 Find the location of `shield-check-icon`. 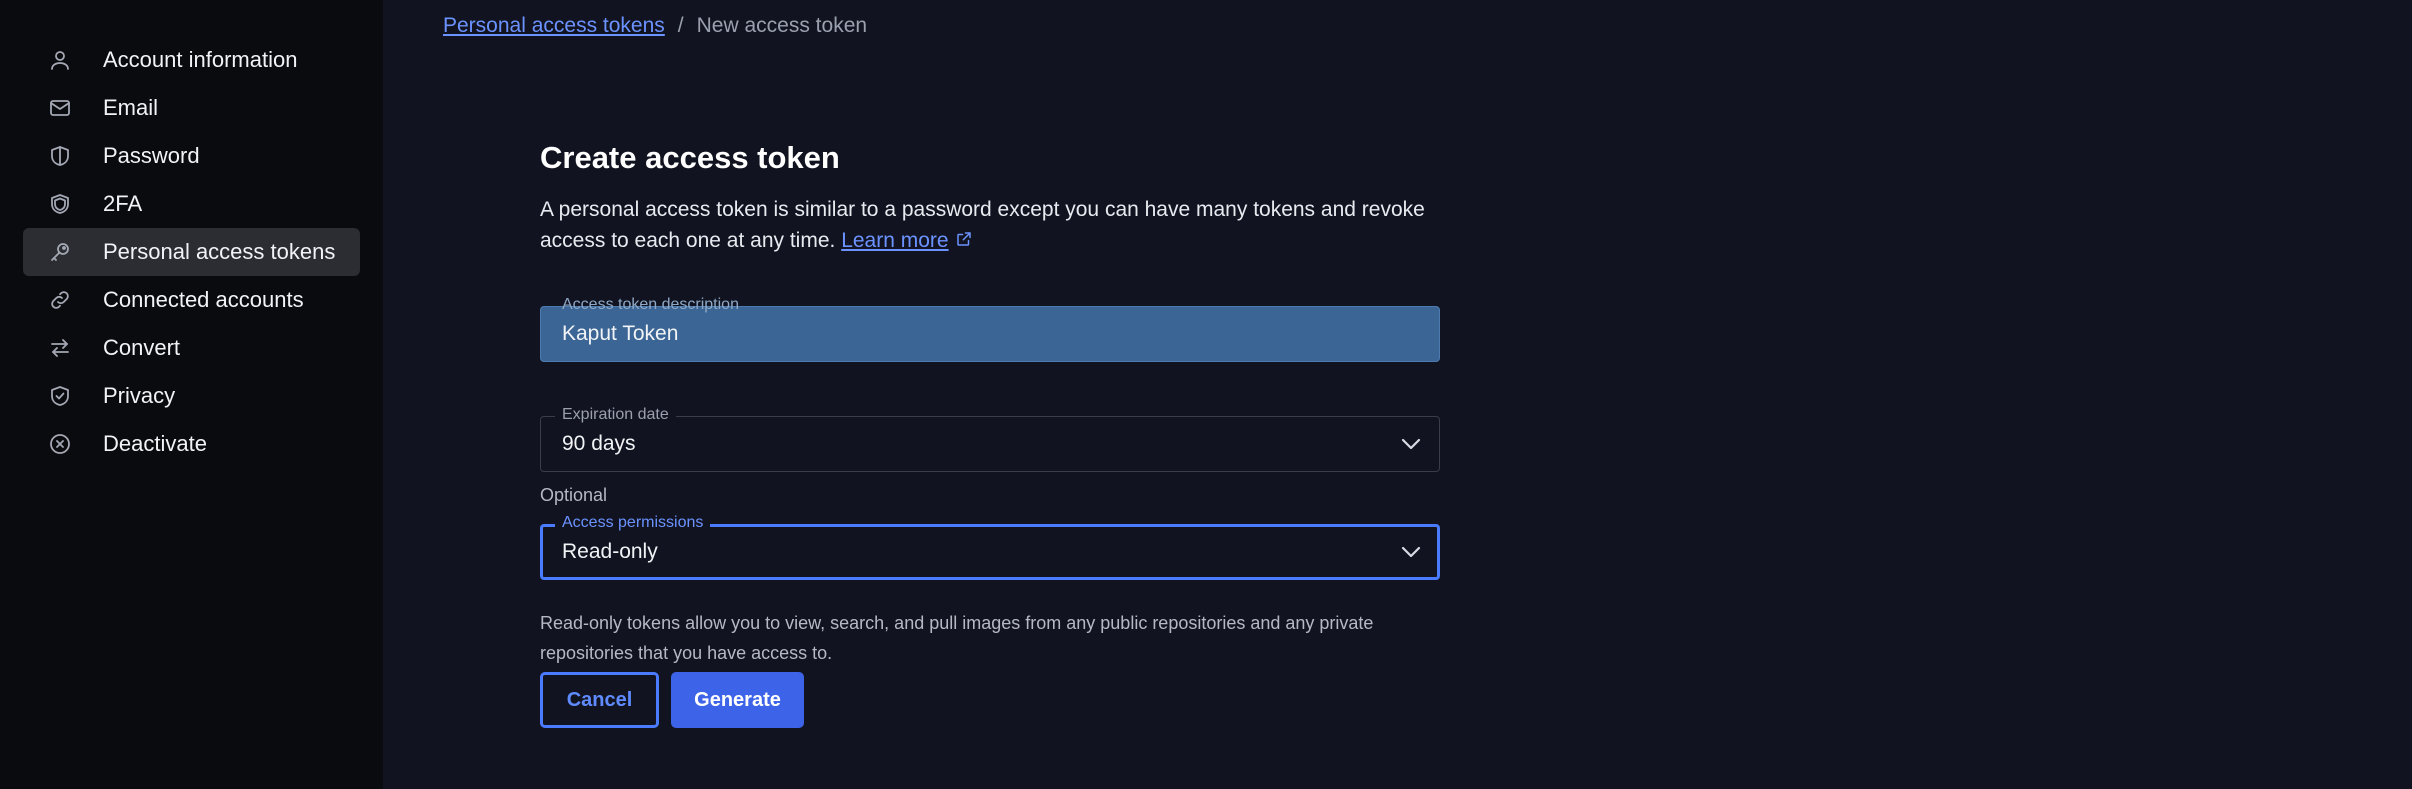

shield-check-icon is located at coordinates (60, 396).